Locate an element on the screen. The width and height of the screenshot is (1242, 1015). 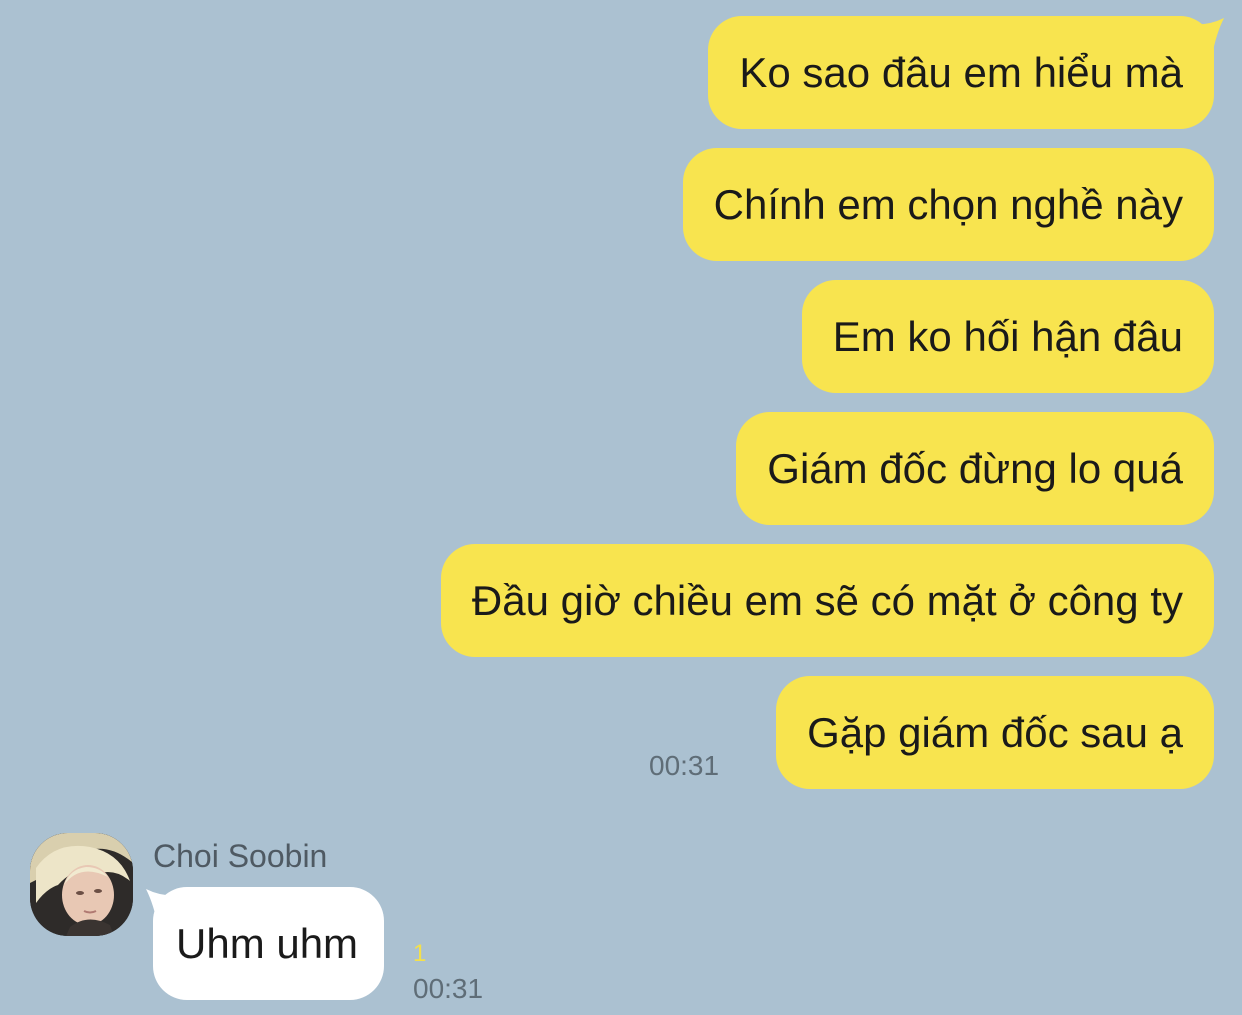
outgoing-message: Giám đốc đừng lo quá is located at coordinates (975, 468).